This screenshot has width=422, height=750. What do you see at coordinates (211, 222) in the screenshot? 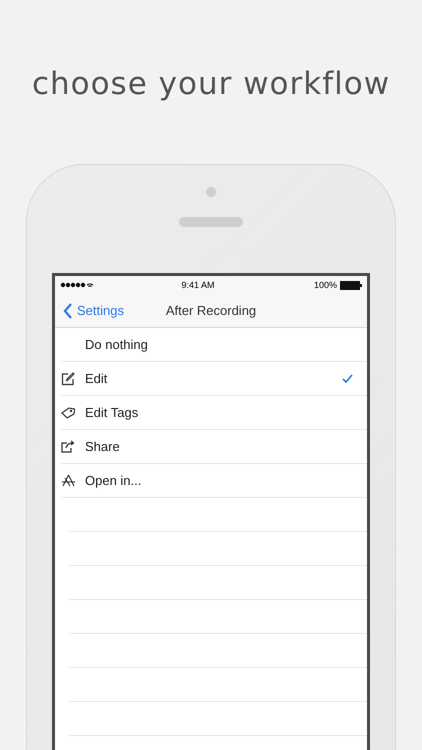
I see `speaker-icon` at bounding box center [211, 222].